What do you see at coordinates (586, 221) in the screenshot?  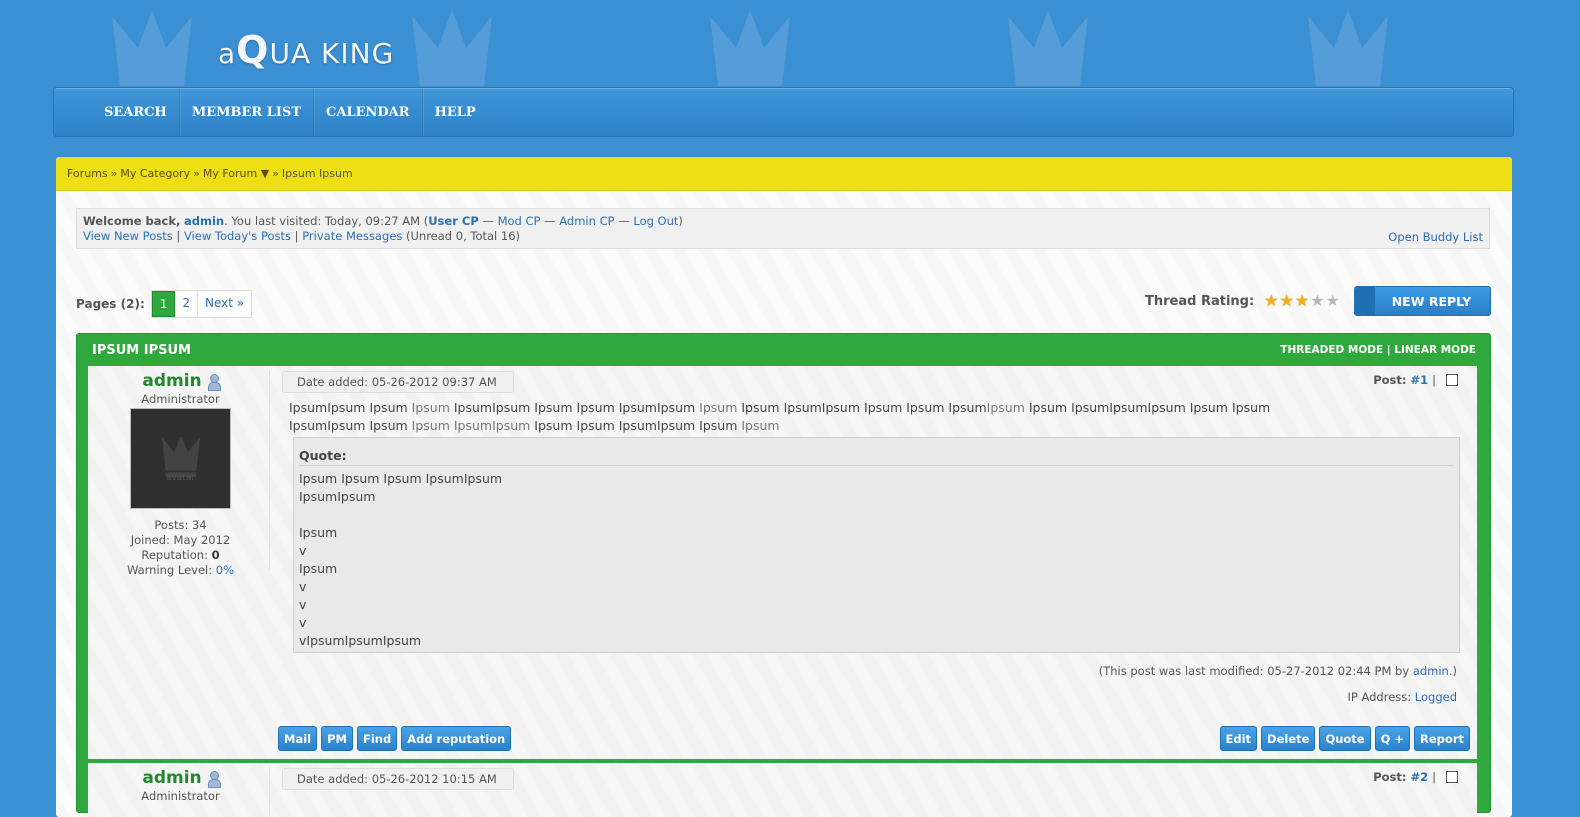 I see `admin-cp-link: Admin CP` at bounding box center [586, 221].